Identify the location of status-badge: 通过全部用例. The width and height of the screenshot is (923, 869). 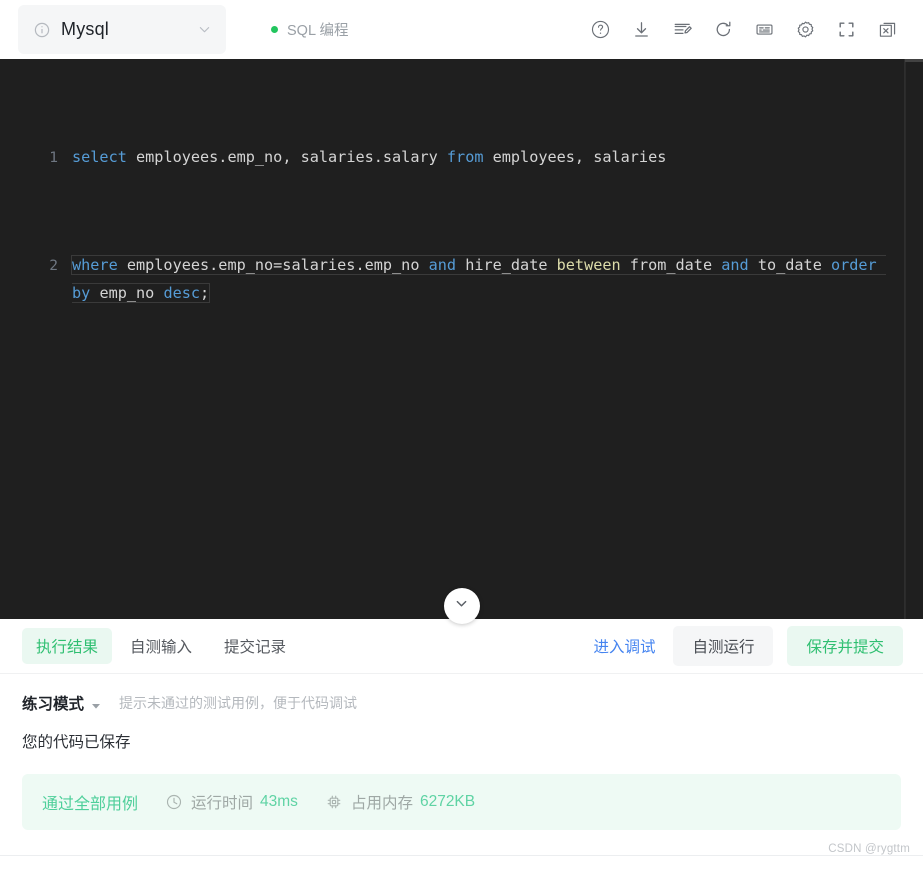
(90, 804).